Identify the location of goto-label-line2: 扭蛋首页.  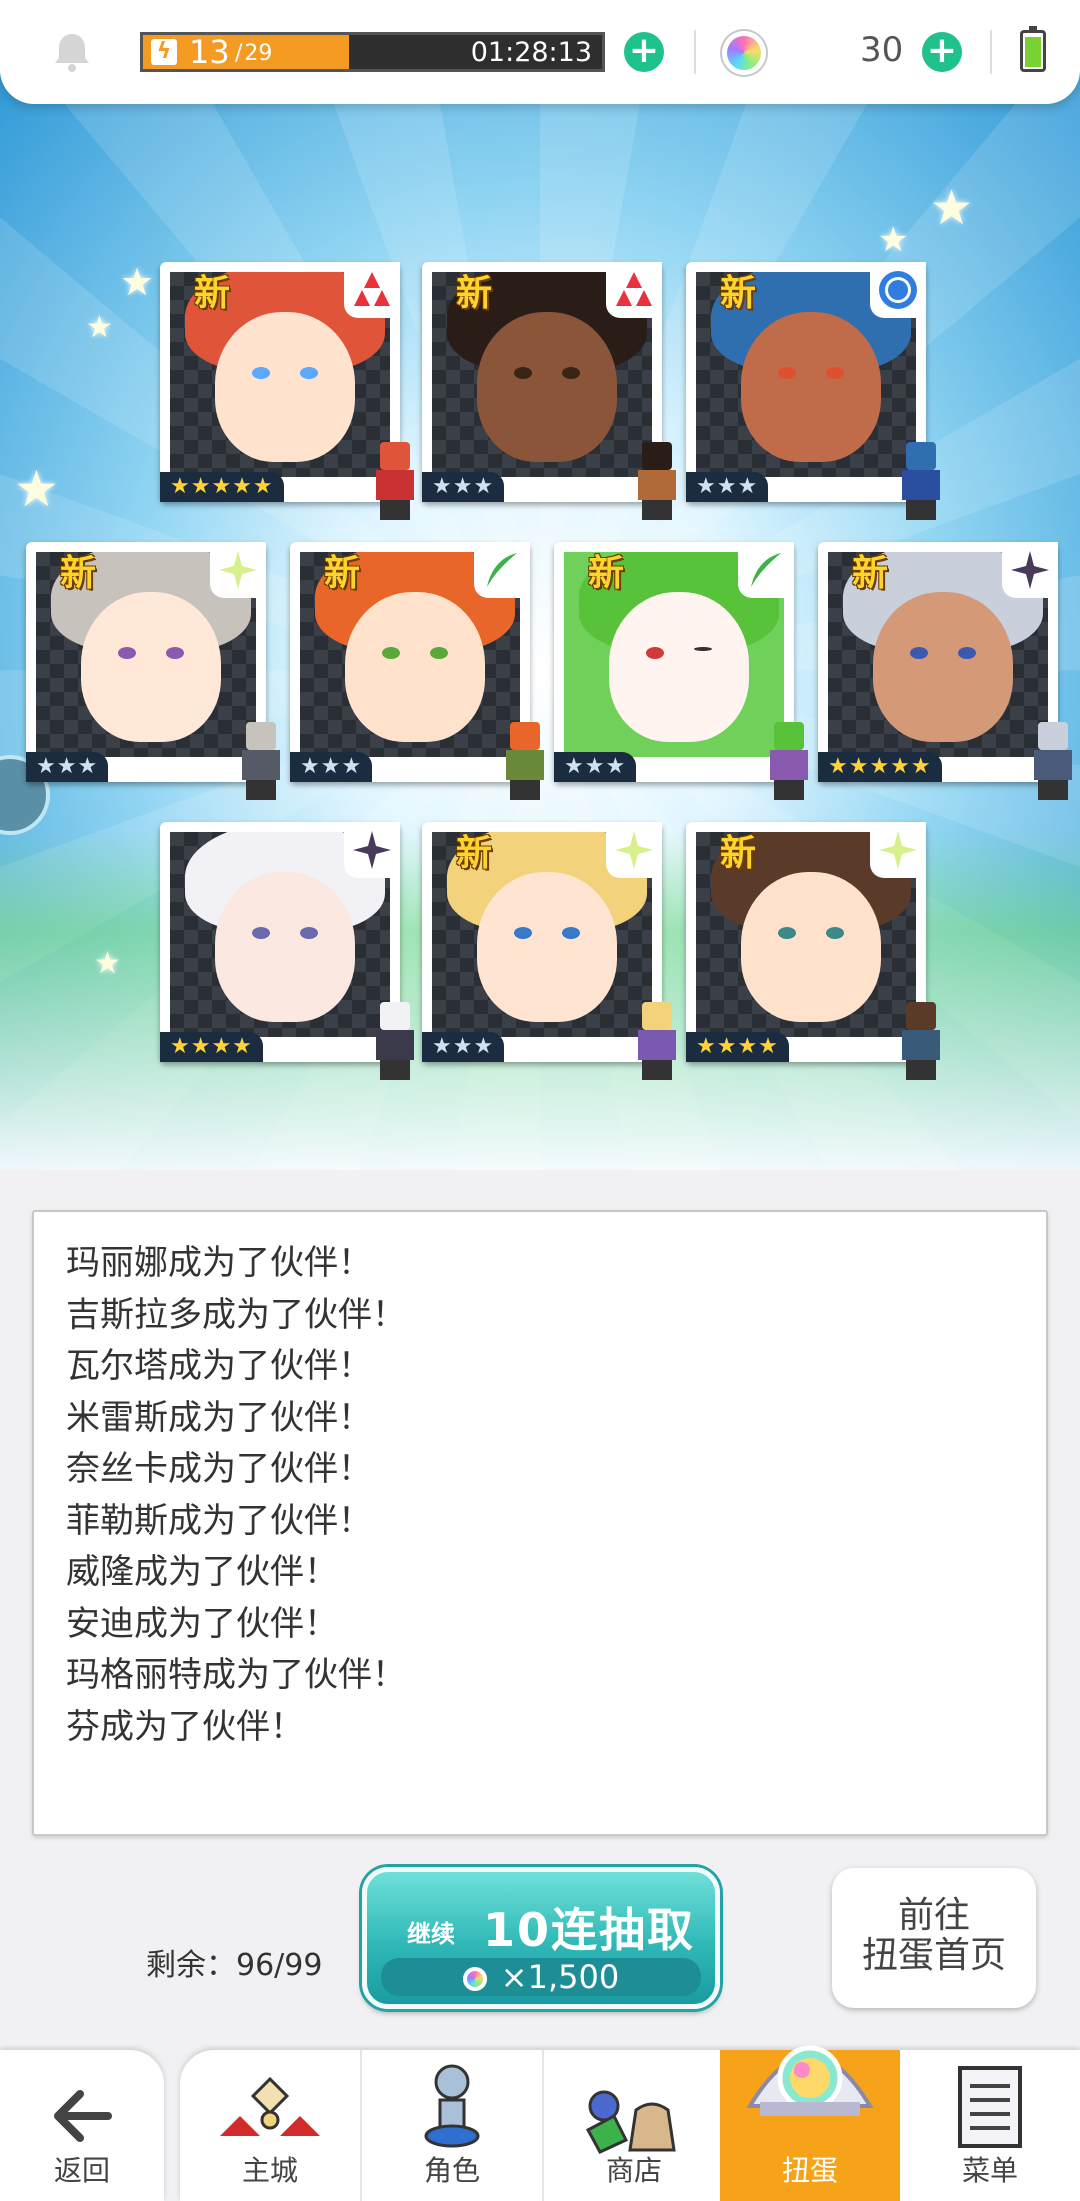
(933, 1955).